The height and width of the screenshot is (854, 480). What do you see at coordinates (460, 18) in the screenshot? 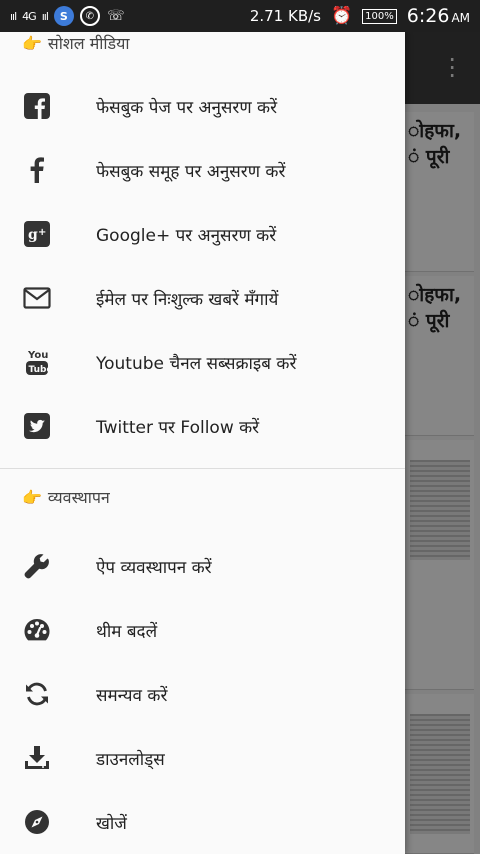
I see `clock-ampm: AM` at bounding box center [460, 18].